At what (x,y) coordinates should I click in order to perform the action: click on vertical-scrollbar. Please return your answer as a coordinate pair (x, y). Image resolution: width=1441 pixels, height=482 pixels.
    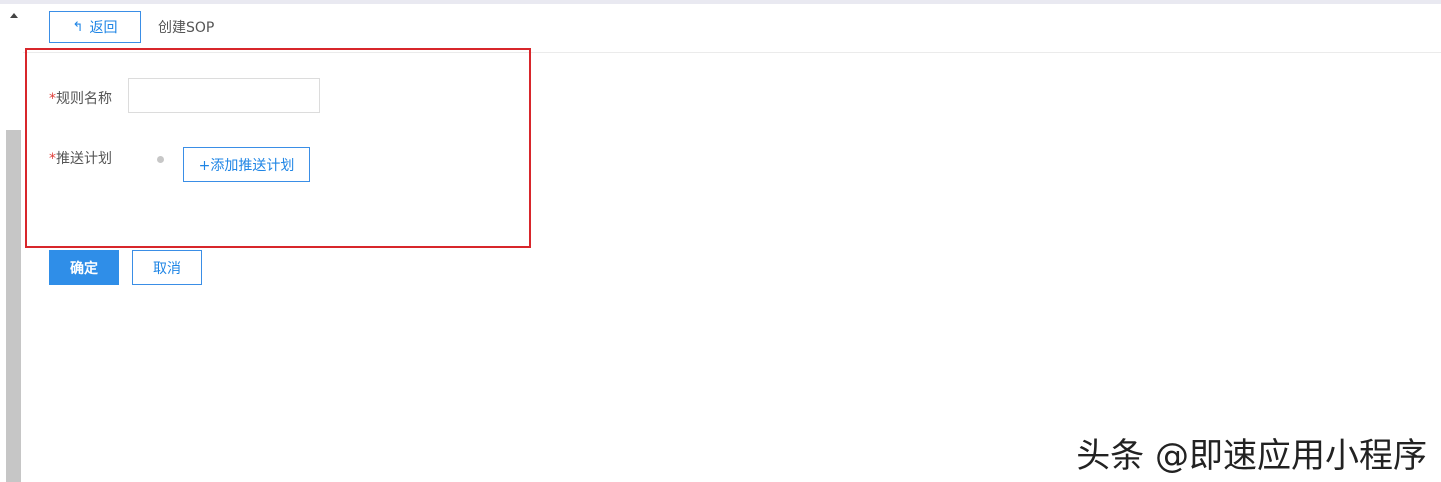
    Looking at the image, I should click on (13, 243).